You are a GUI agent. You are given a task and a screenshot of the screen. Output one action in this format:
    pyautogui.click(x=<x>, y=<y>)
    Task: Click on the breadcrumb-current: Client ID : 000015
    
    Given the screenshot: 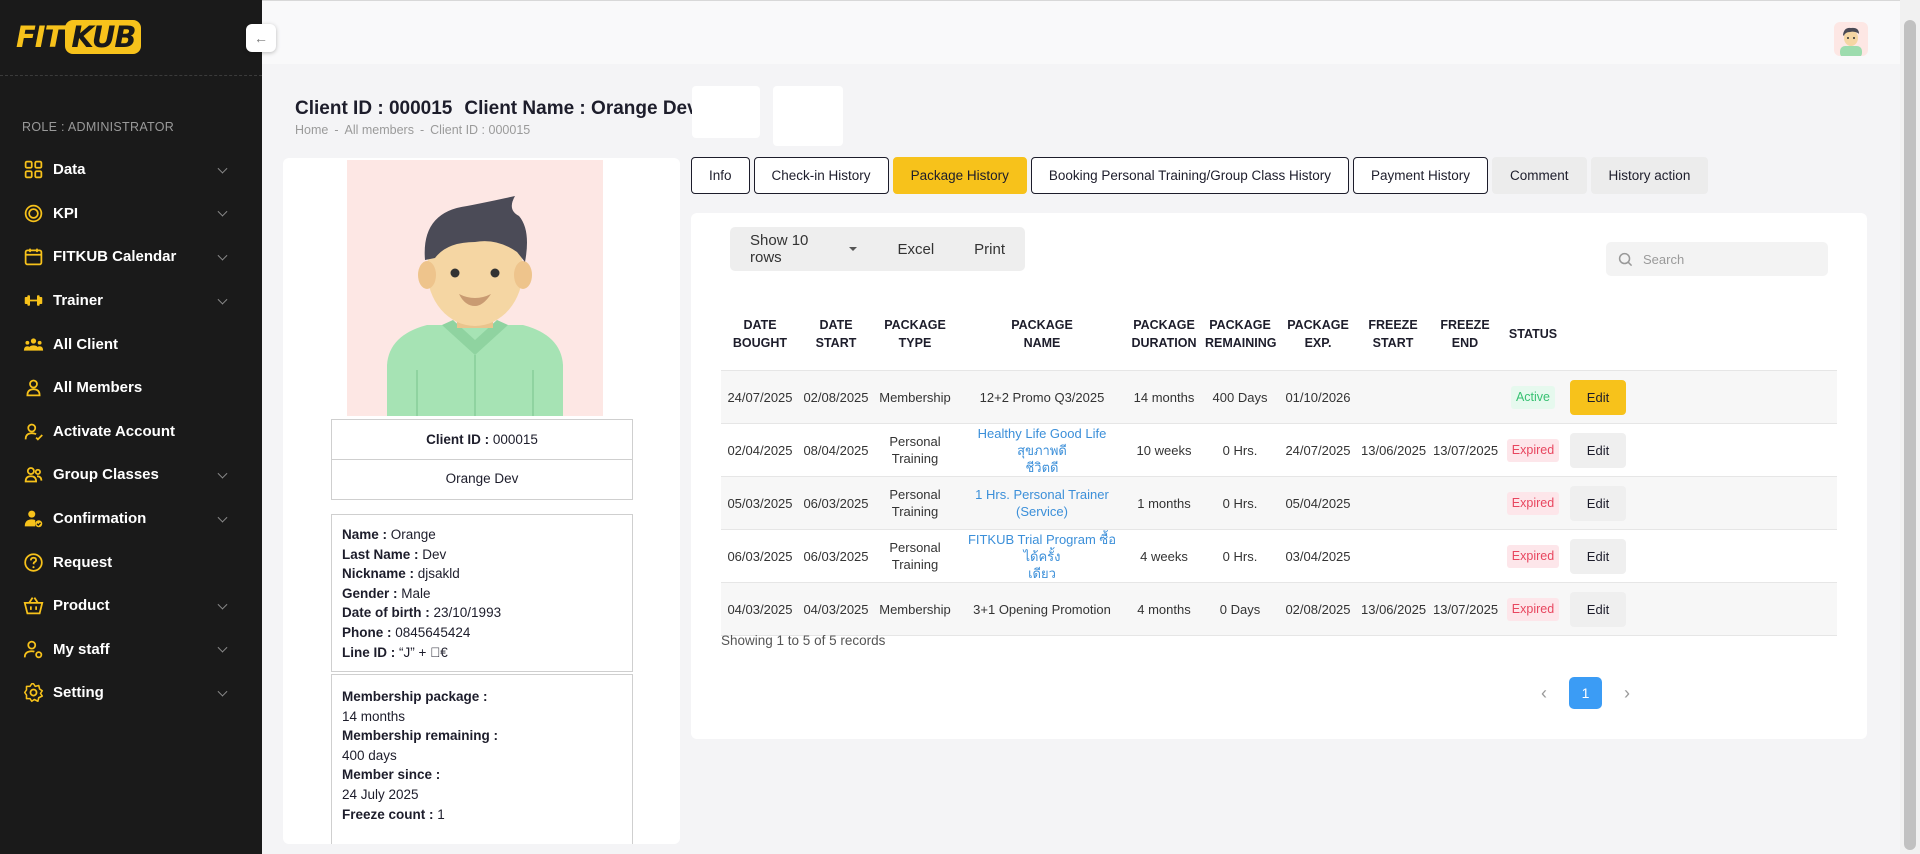 What is the action you would take?
    pyautogui.click(x=480, y=130)
    